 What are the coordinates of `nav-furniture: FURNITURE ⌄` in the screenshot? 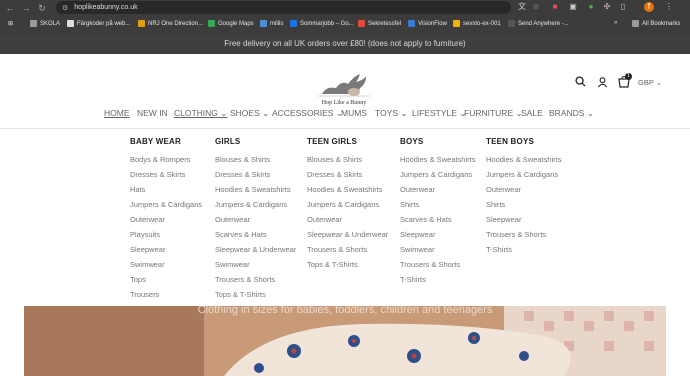 It's located at (493, 113).